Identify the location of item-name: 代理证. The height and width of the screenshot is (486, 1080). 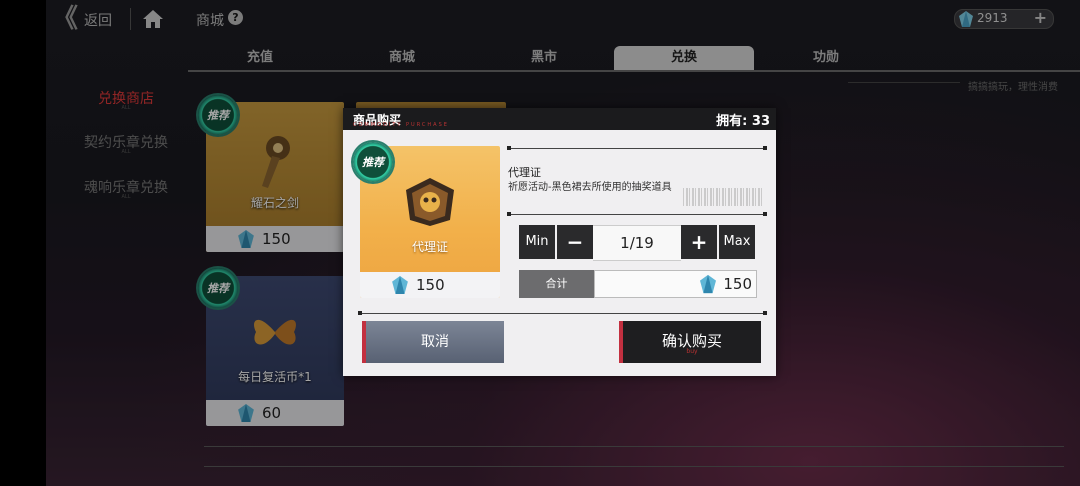
(429, 247).